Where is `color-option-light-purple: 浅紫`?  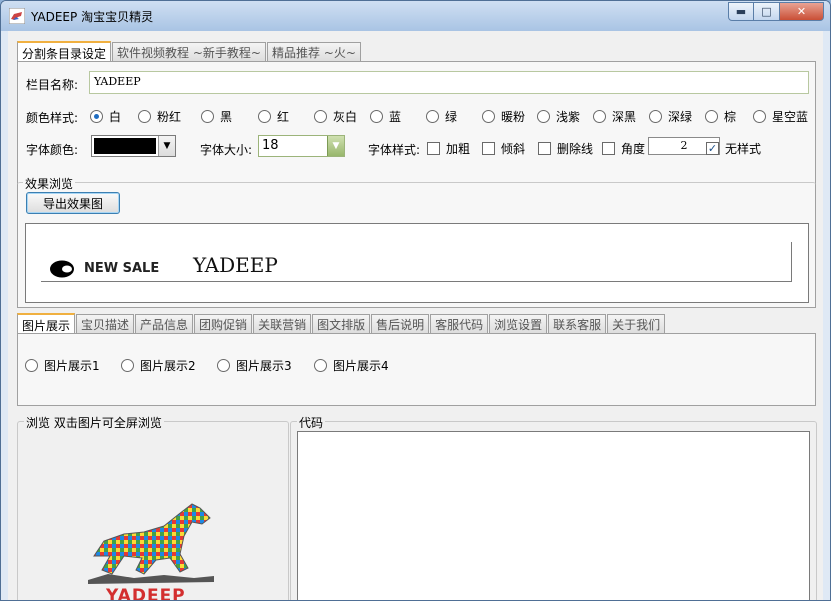
color-option-light-purple: 浅紫 is located at coordinates (558, 116).